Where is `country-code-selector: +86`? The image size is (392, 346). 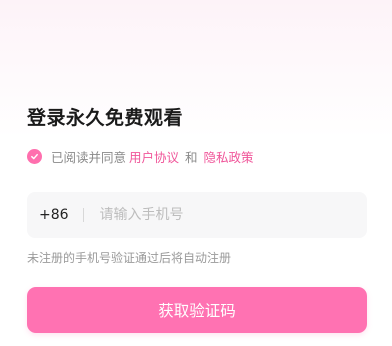 country-code-selector: +86 is located at coordinates (54, 215).